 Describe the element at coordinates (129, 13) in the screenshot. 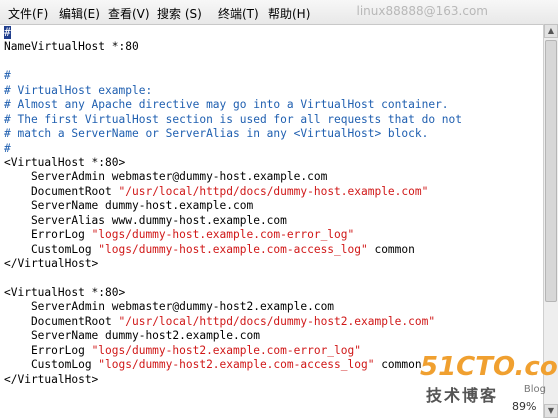

I see `menu-view: 查看(V)` at that location.